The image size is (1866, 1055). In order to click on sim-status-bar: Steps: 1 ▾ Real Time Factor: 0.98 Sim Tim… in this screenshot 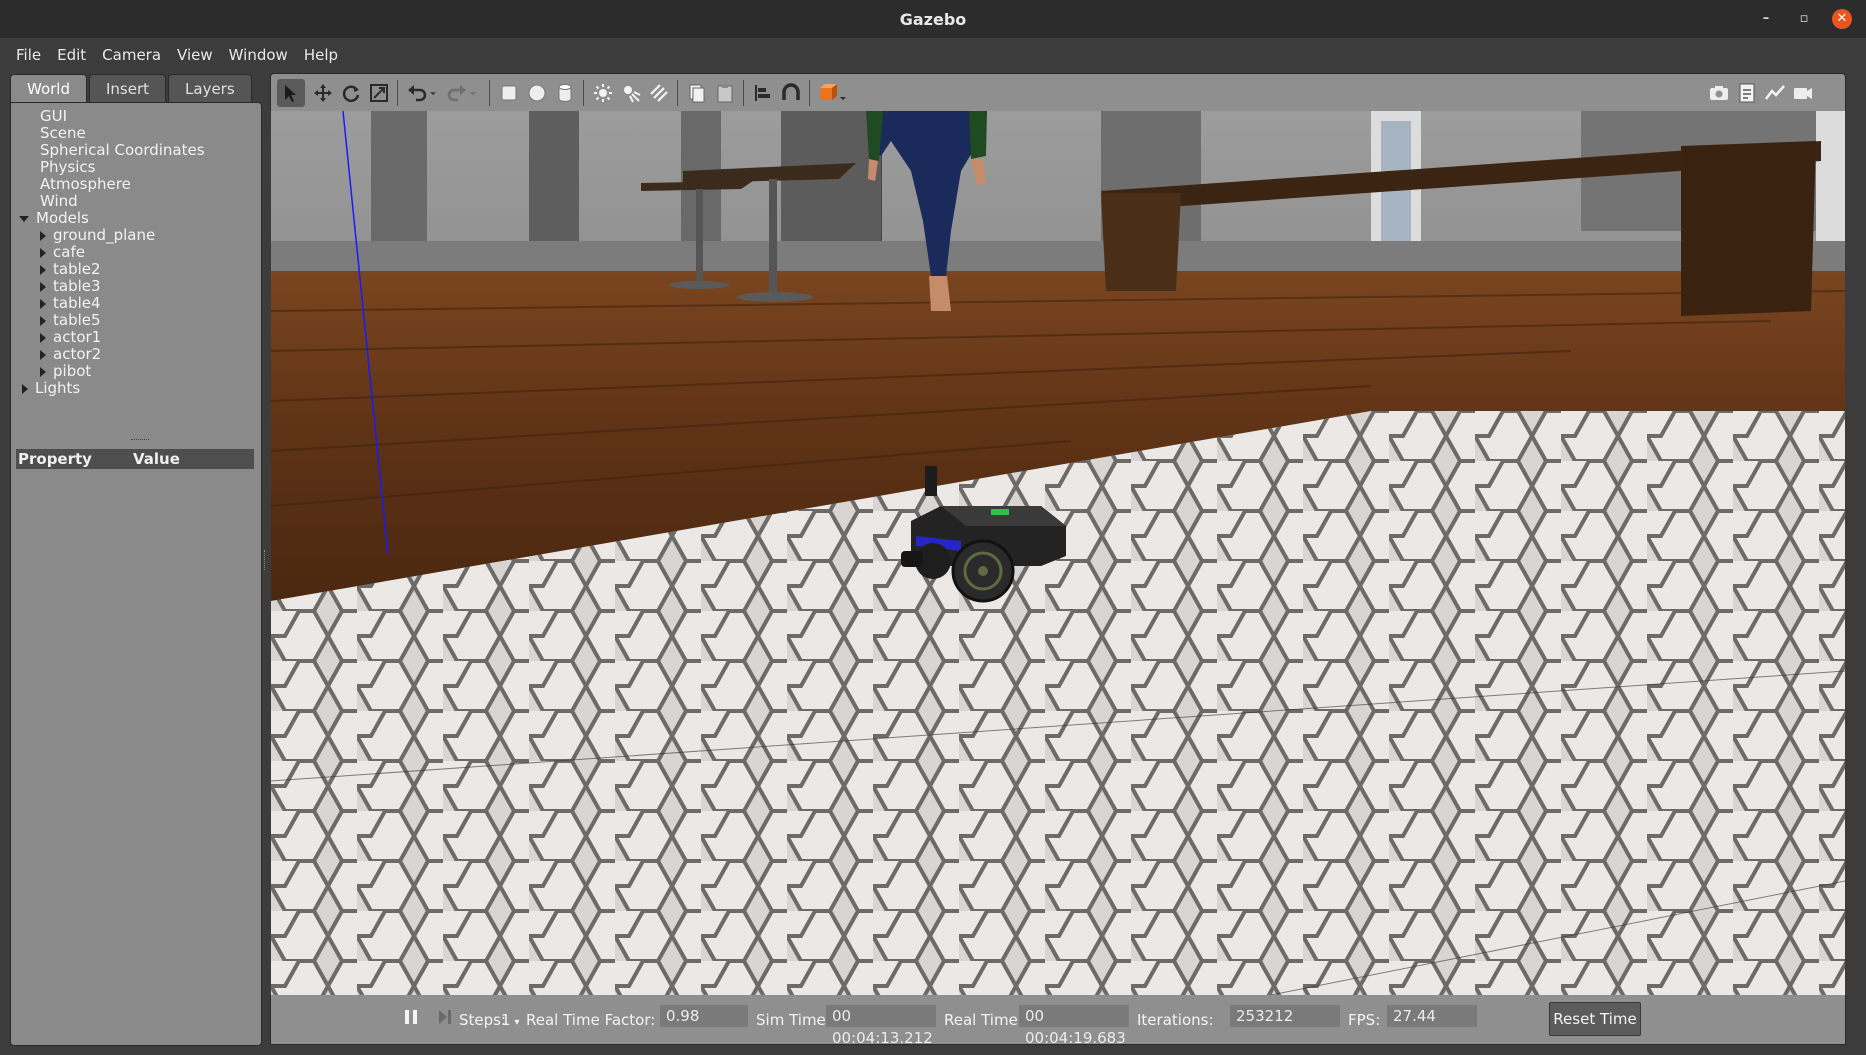, I will do `click(1058, 1021)`.